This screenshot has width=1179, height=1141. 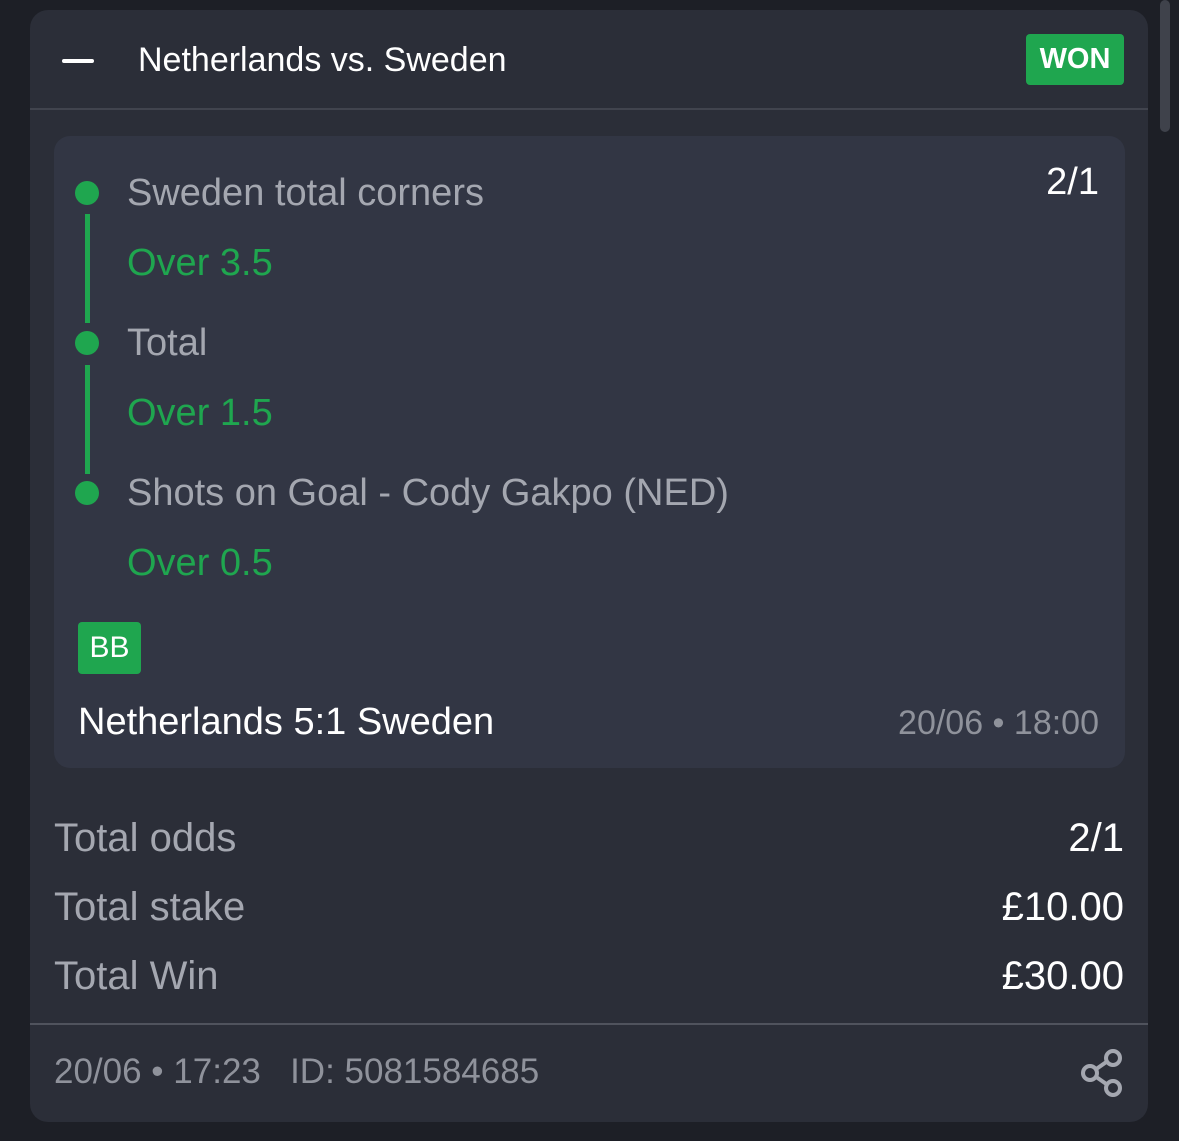 I want to click on selection-market: Sweden total corners, so click(x=305, y=193).